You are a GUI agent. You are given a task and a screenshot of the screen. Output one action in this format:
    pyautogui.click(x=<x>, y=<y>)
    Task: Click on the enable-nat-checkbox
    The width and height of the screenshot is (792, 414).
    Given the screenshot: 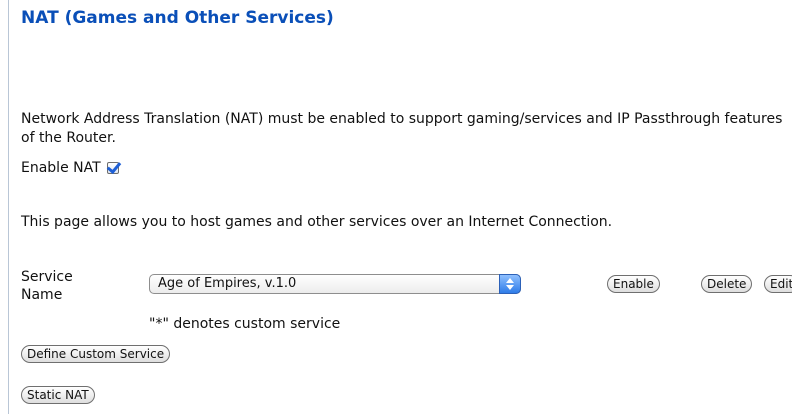 What is the action you would take?
    pyautogui.click(x=112, y=168)
    